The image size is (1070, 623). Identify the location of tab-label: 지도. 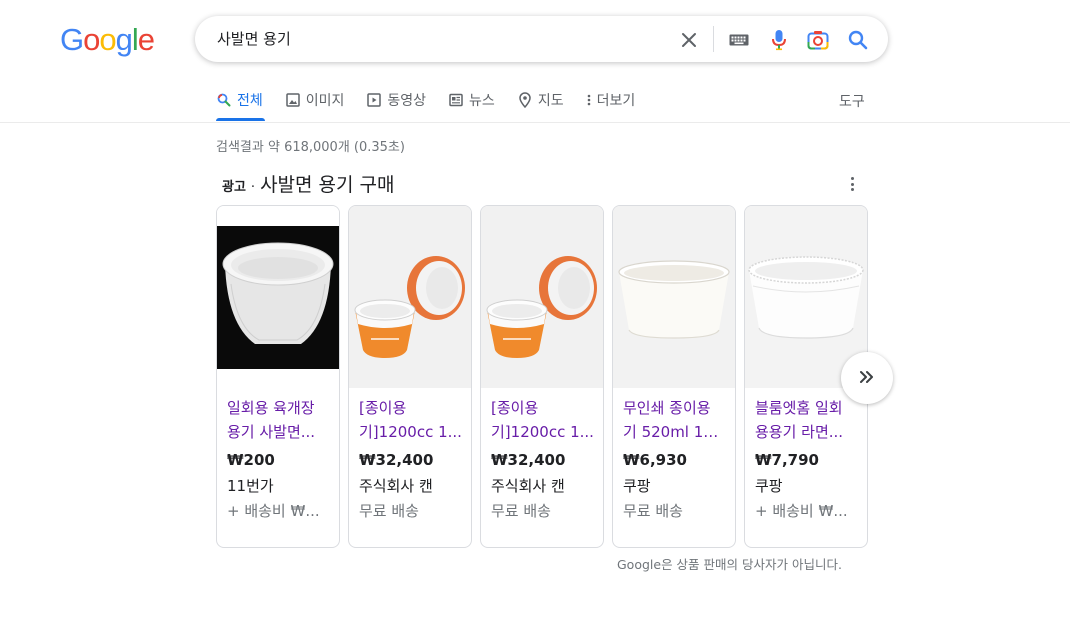
(550, 101).